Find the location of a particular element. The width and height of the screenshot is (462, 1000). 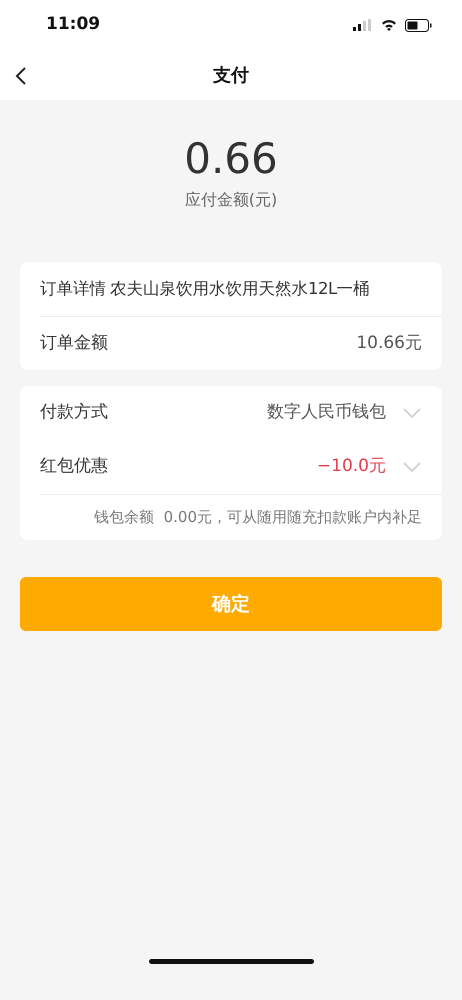

row-value: −10.0元 is located at coordinates (351, 466).